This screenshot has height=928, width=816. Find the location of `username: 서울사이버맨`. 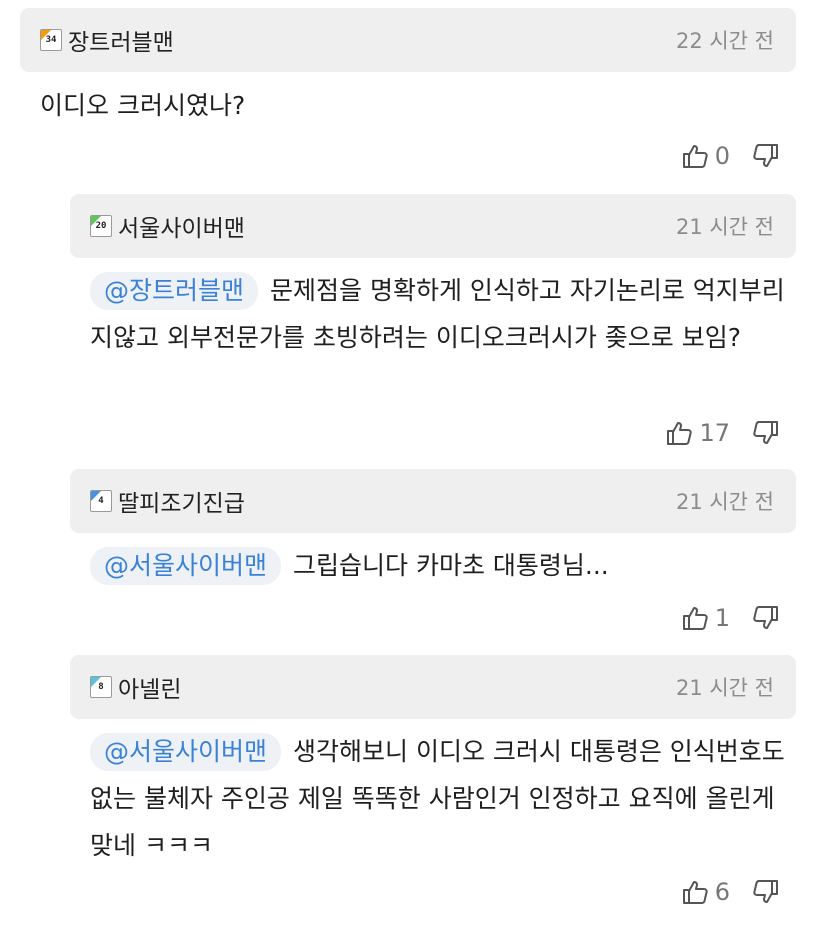

username: 서울사이버맨 is located at coordinates (181, 226).